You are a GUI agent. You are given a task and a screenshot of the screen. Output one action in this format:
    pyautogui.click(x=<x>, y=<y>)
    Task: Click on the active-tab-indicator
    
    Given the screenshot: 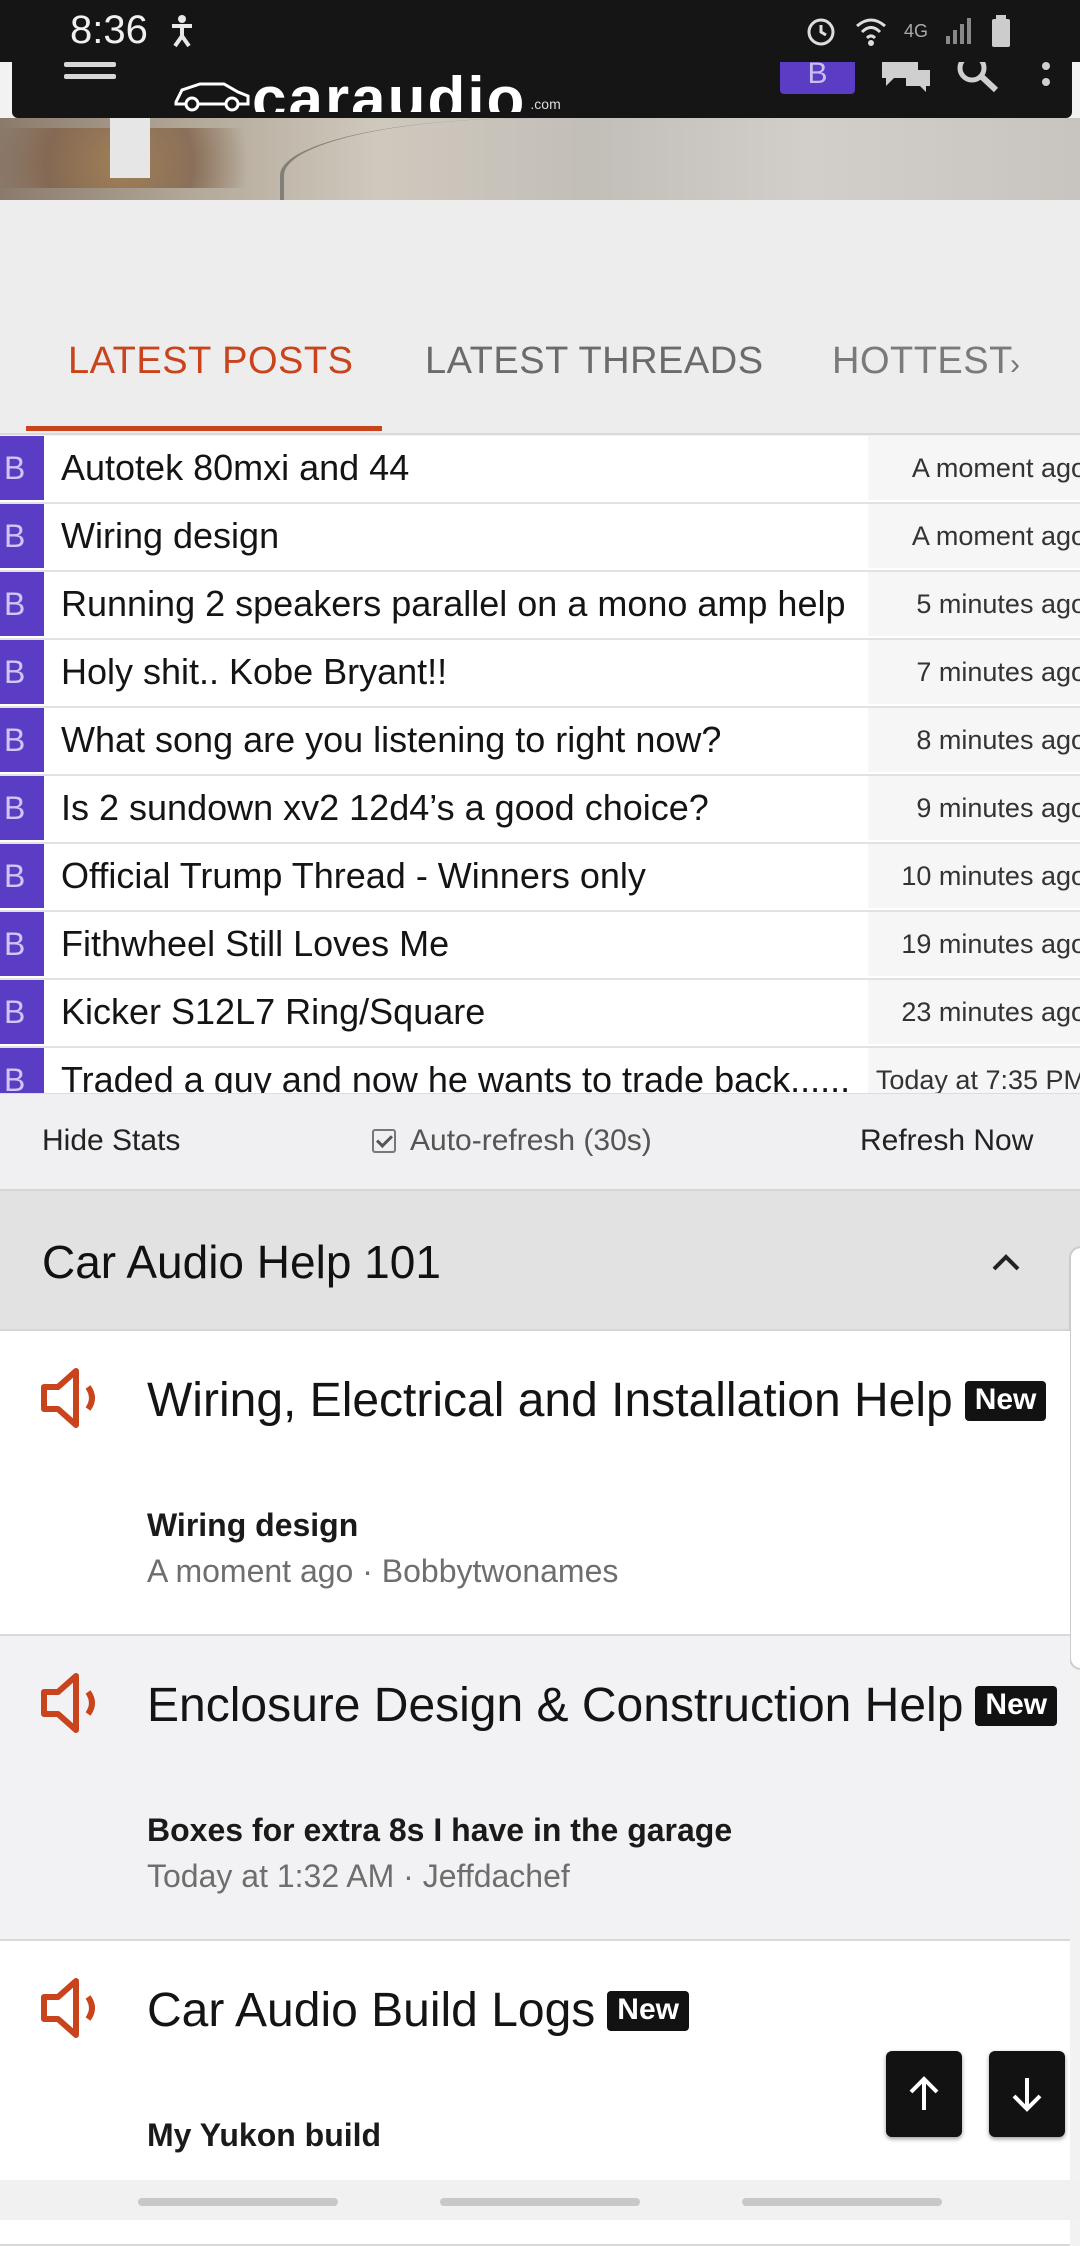 What is the action you would take?
    pyautogui.click(x=204, y=428)
    